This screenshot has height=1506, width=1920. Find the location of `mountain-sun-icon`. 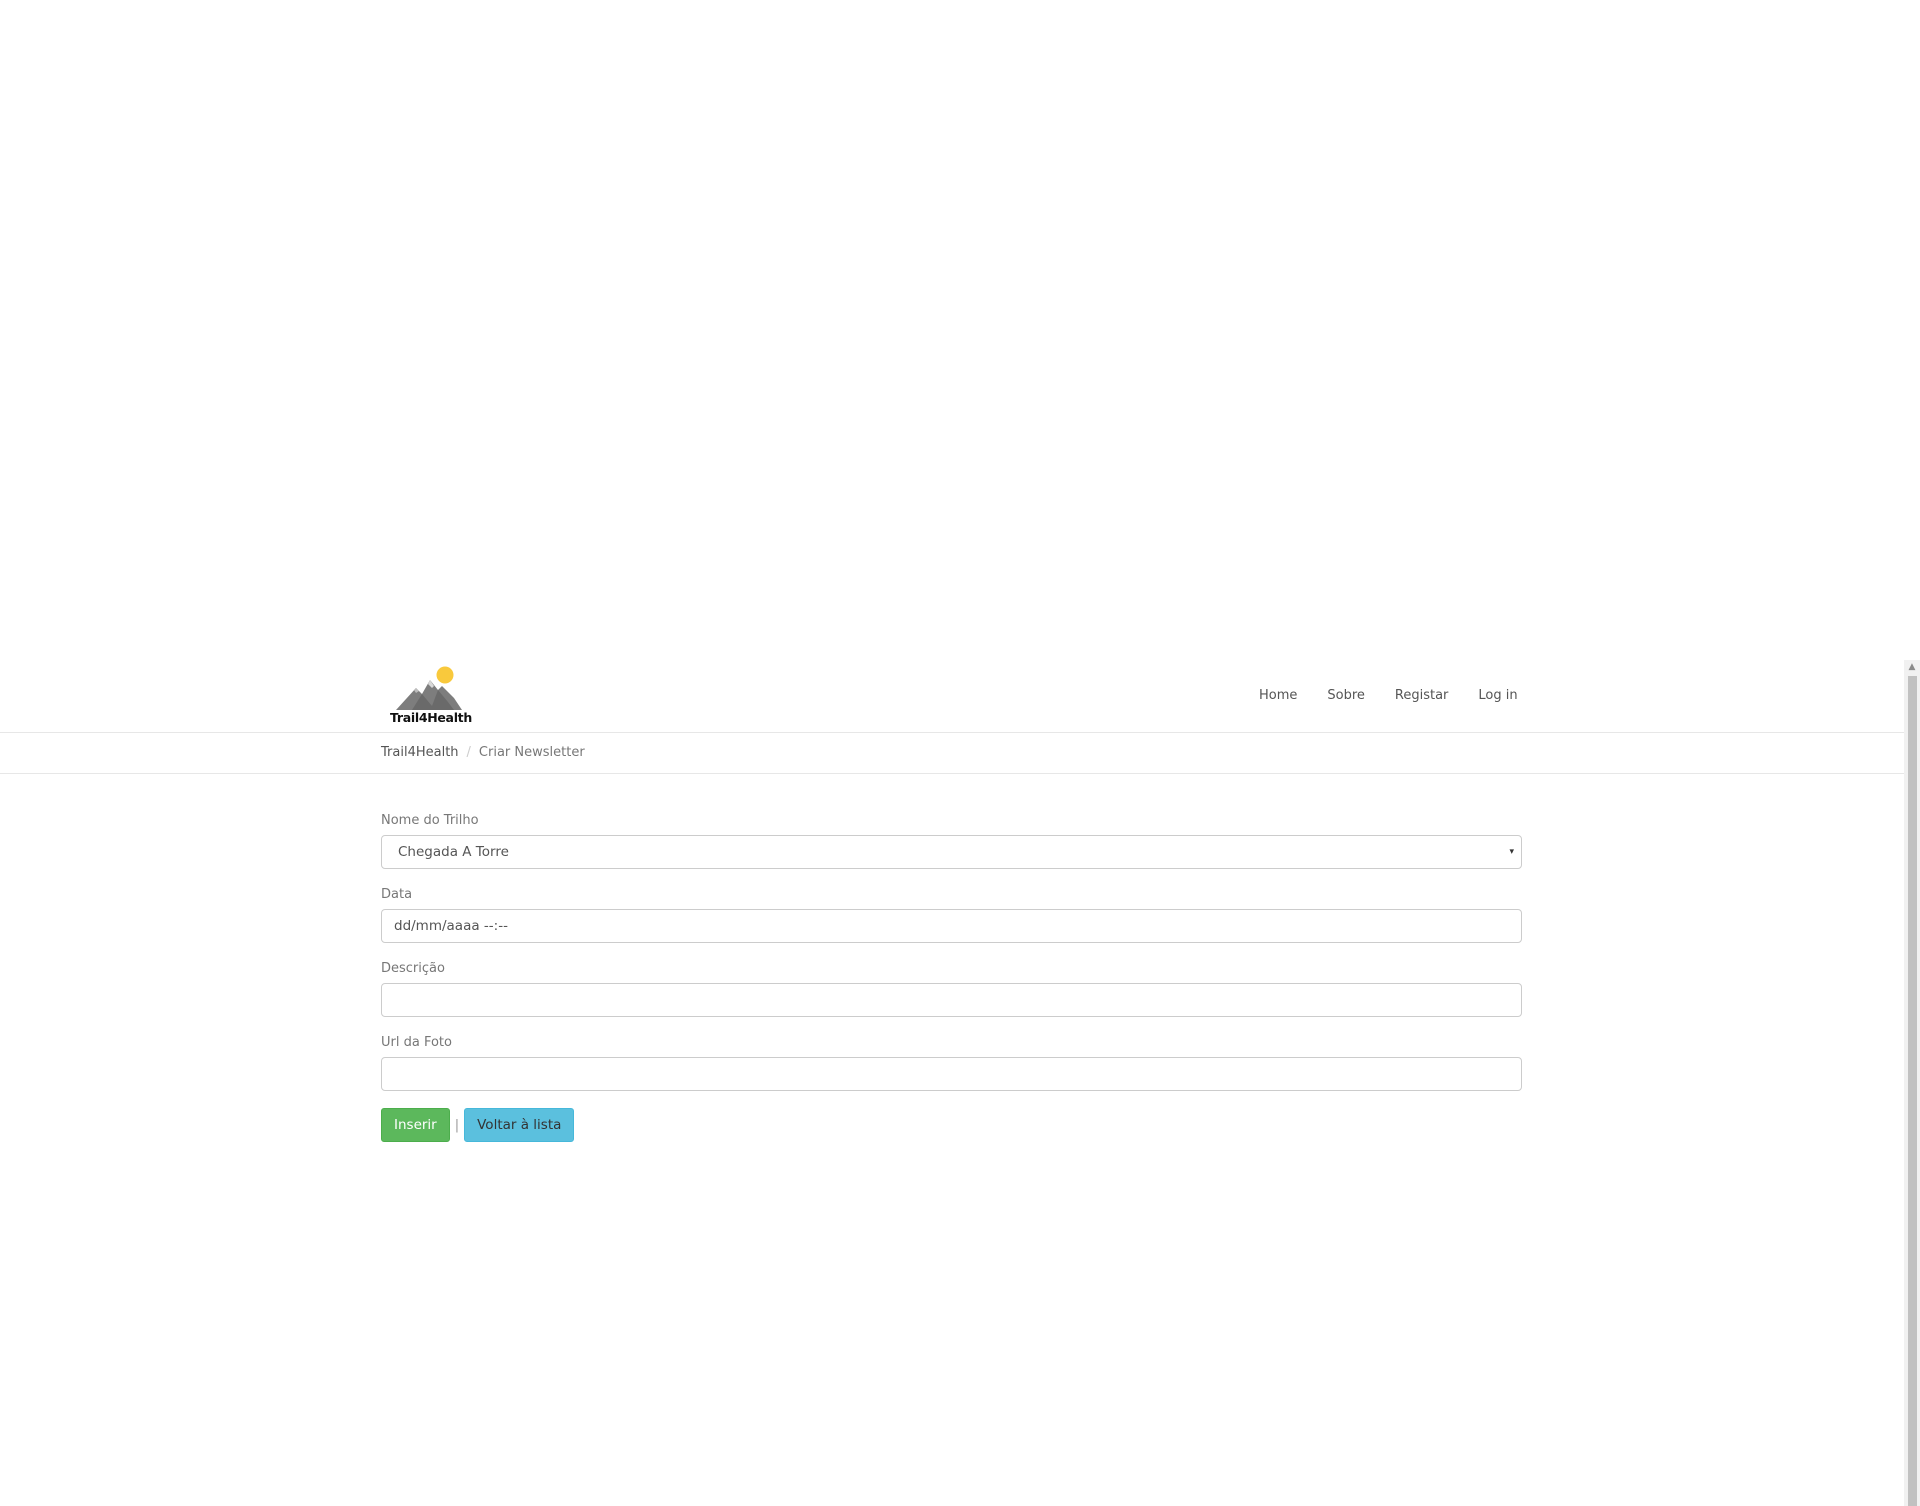

mountain-sun-icon is located at coordinates (429, 688).